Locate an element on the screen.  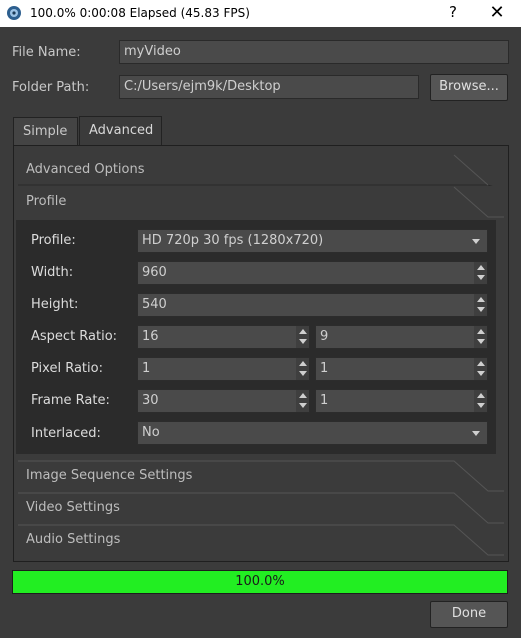
progress-text: 100.0% is located at coordinates (260, 581).